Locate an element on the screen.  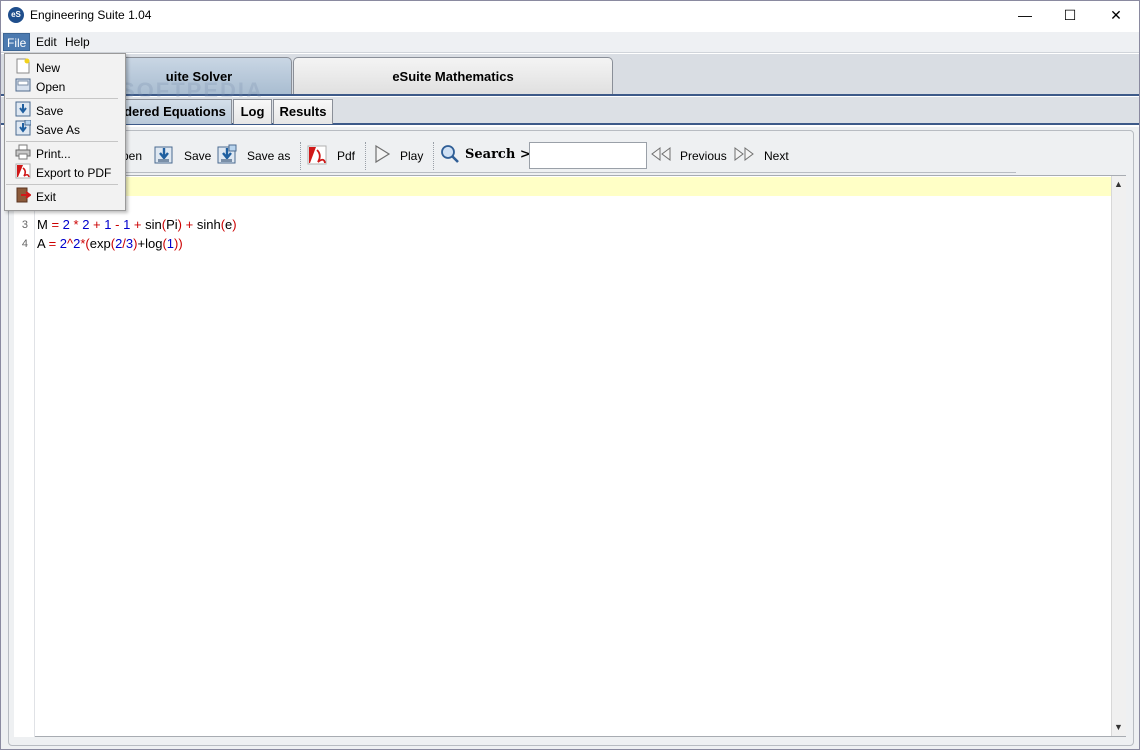
scroll-up-icon: ▲ is located at coordinates (1118, 184).